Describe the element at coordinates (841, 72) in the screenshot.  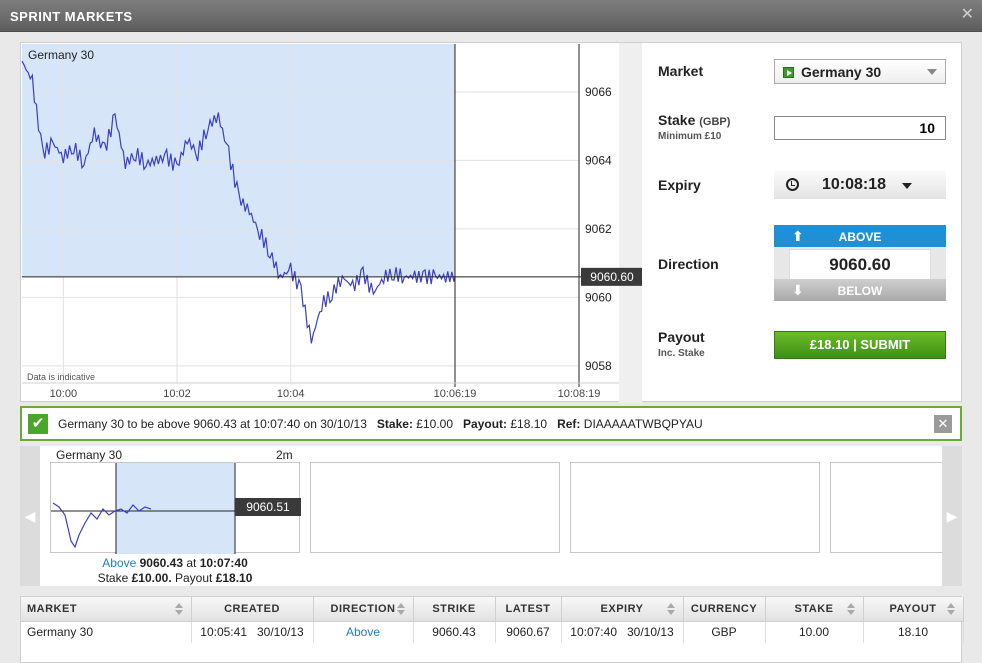
I see `market-select-value: Germany 30` at that location.